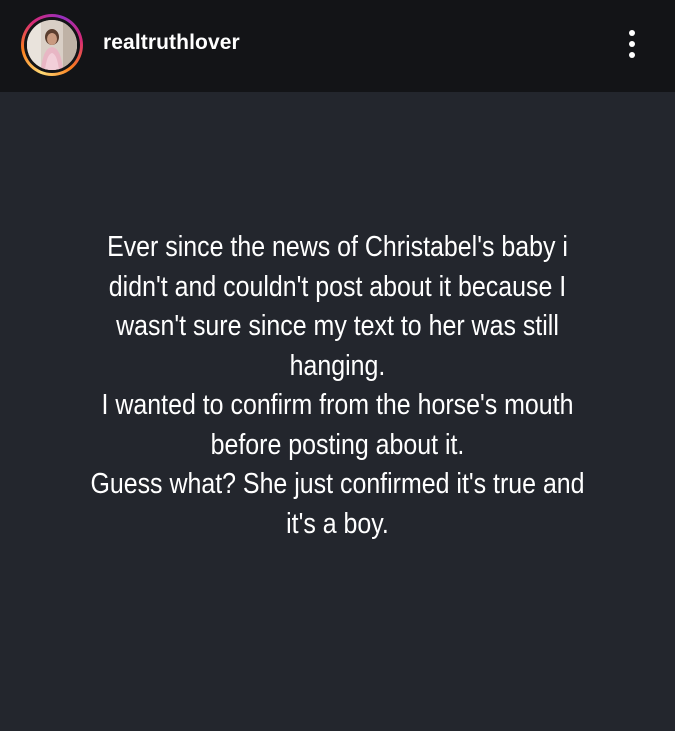  Describe the element at coordinates (337, 46) in the screenshot. I see `story-header: realtruthlover` at that location.